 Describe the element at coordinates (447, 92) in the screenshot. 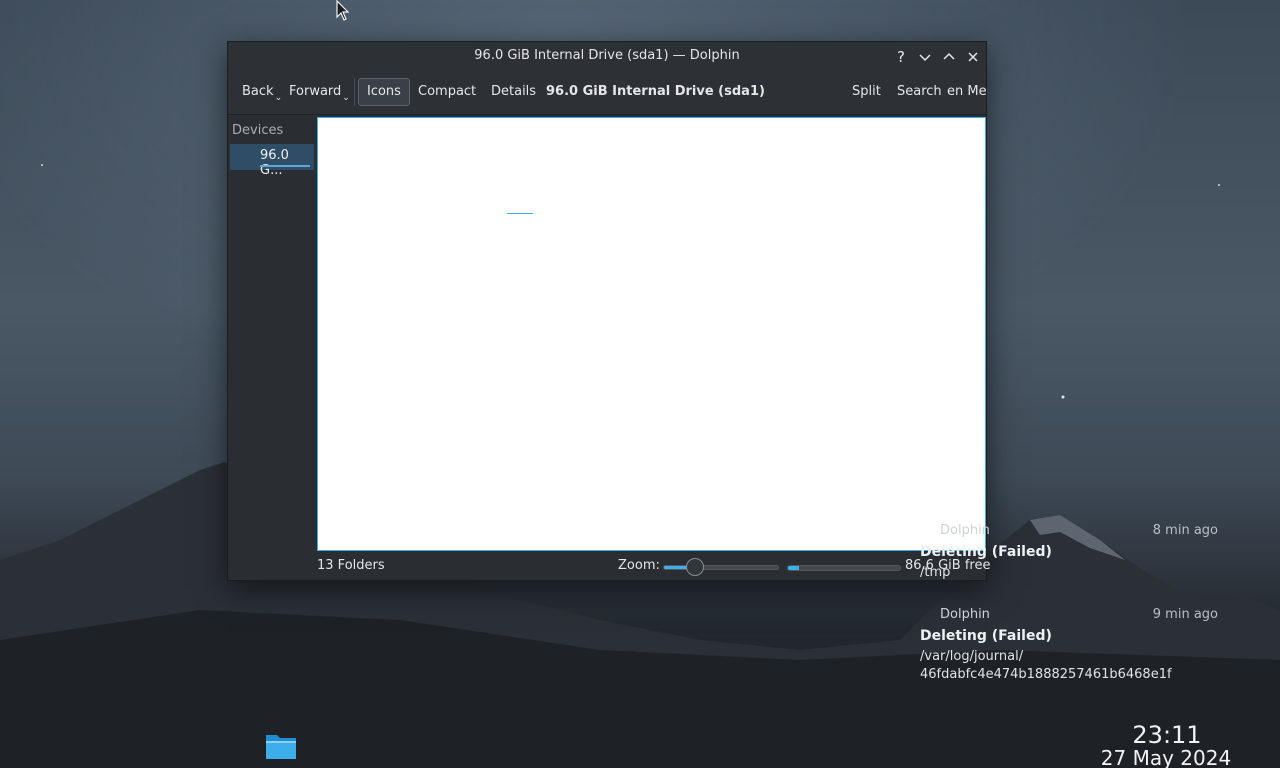

I see `view-compact-button: Compact` at that location.